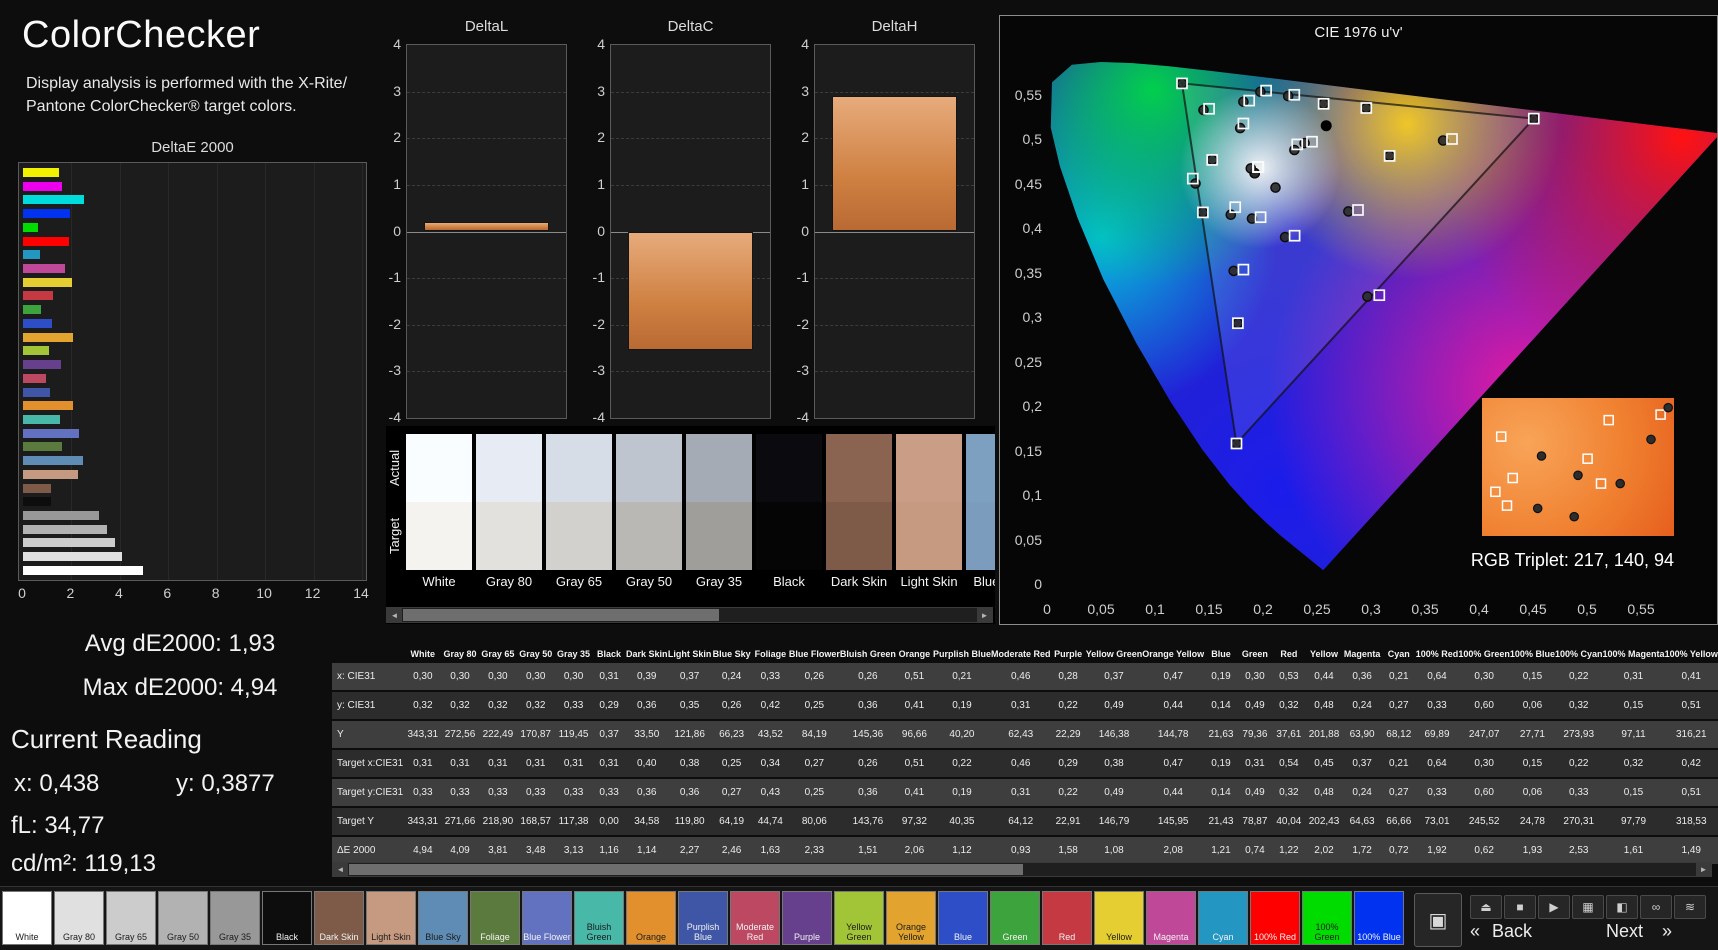 The height and width of the screenshot is (950, 1718). Describe the element at coordinates (1690, 907) in the screenshot. I see `signal-button: ≋` at that location.